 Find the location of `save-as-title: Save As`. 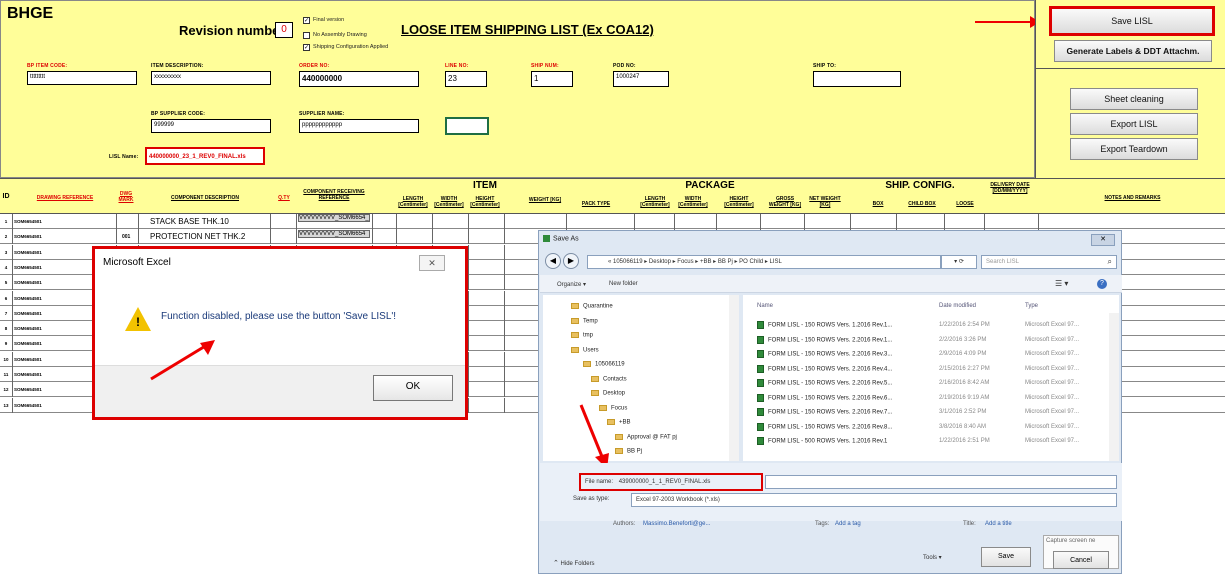

save-as-title: Save As is located at coordinates (561, 238).